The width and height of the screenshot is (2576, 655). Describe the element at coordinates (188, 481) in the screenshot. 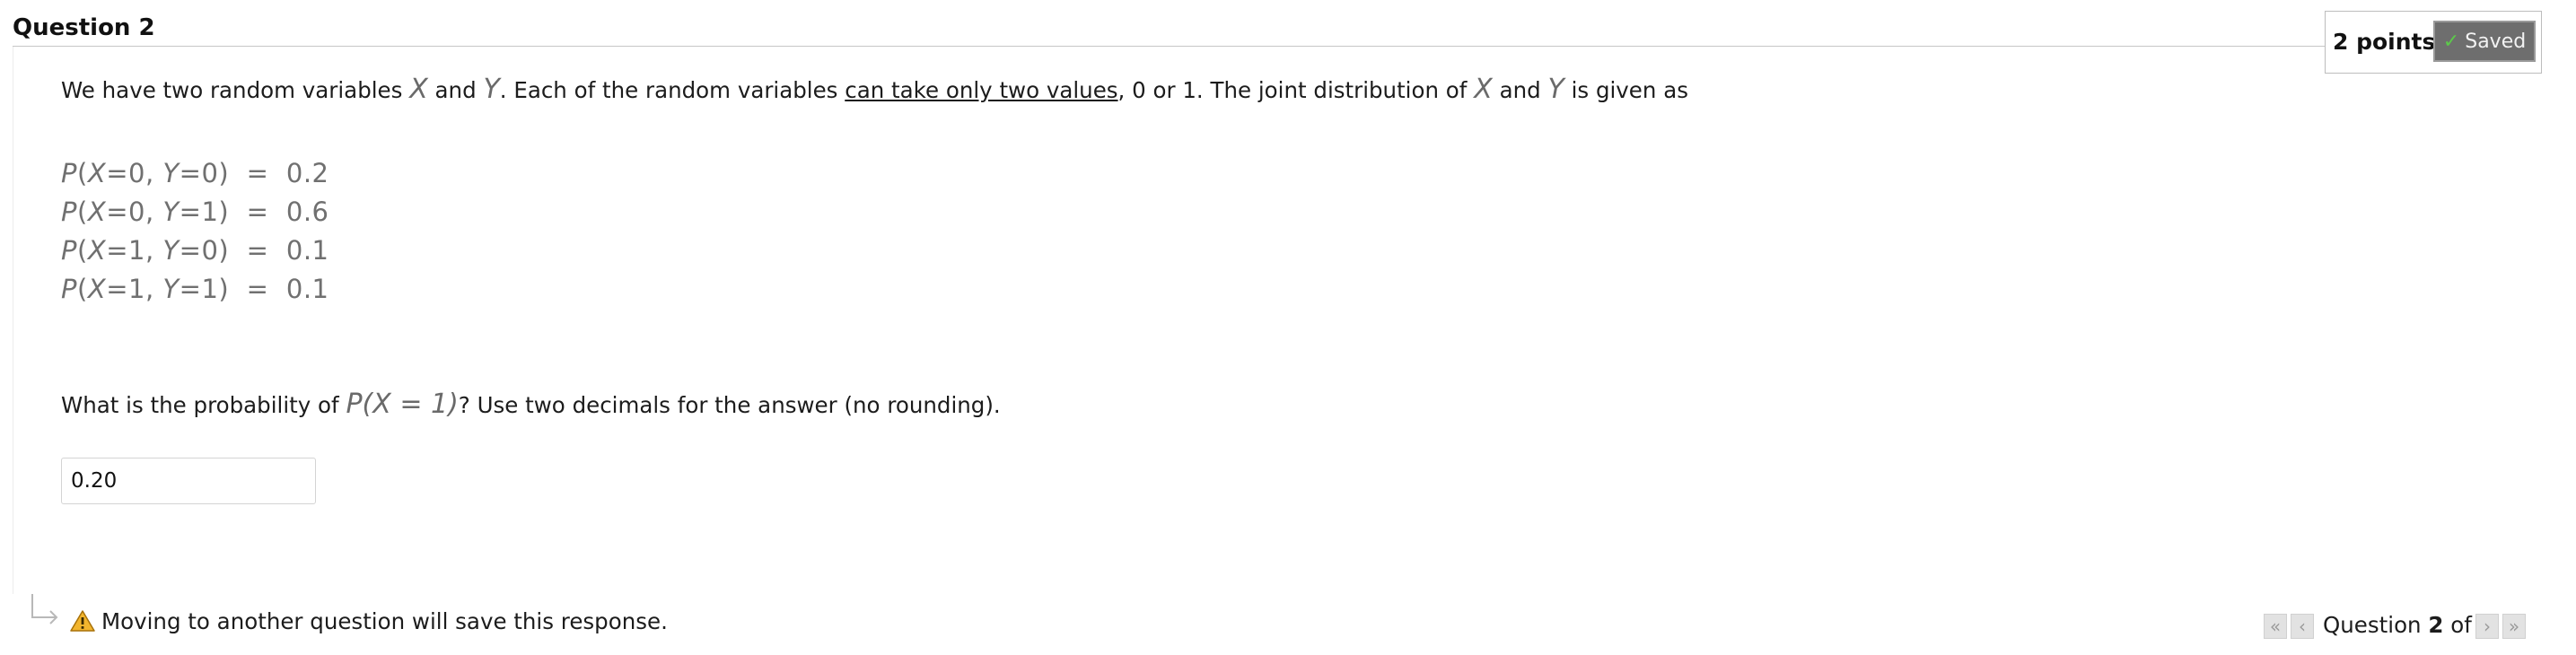

I see `answer-input` at that location.